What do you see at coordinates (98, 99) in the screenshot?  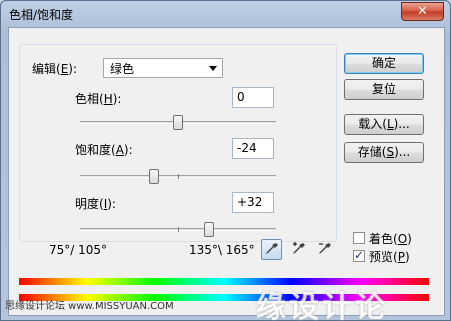 I see `hue-label: 色相(H):` at bounding box center [98, 99].